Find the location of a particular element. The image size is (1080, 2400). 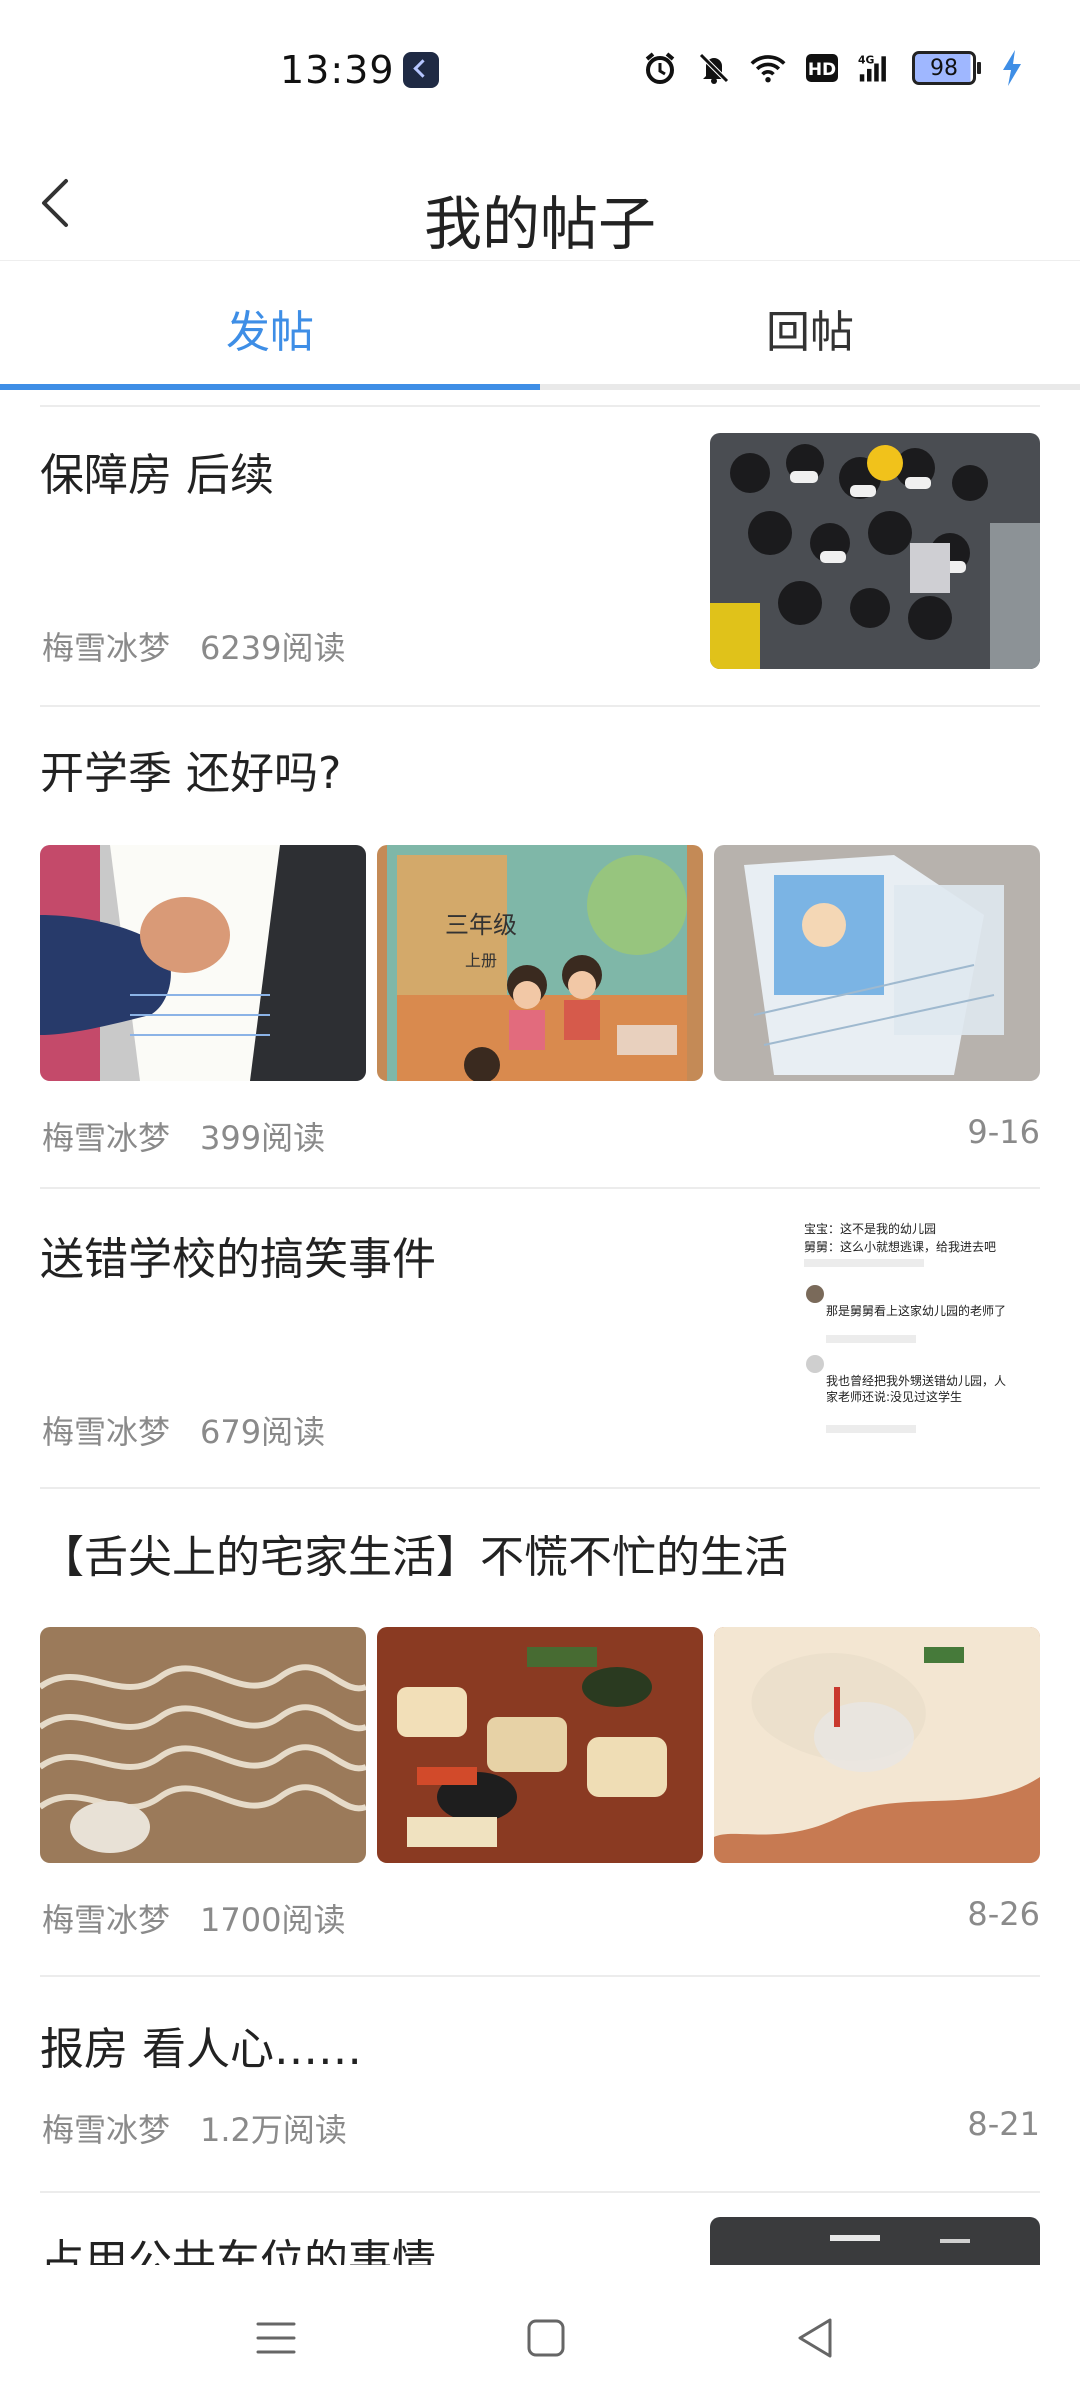

comment-line: 那是舅舅看上这家幼儿园的老师了 is located at coordinates (916, 1311).